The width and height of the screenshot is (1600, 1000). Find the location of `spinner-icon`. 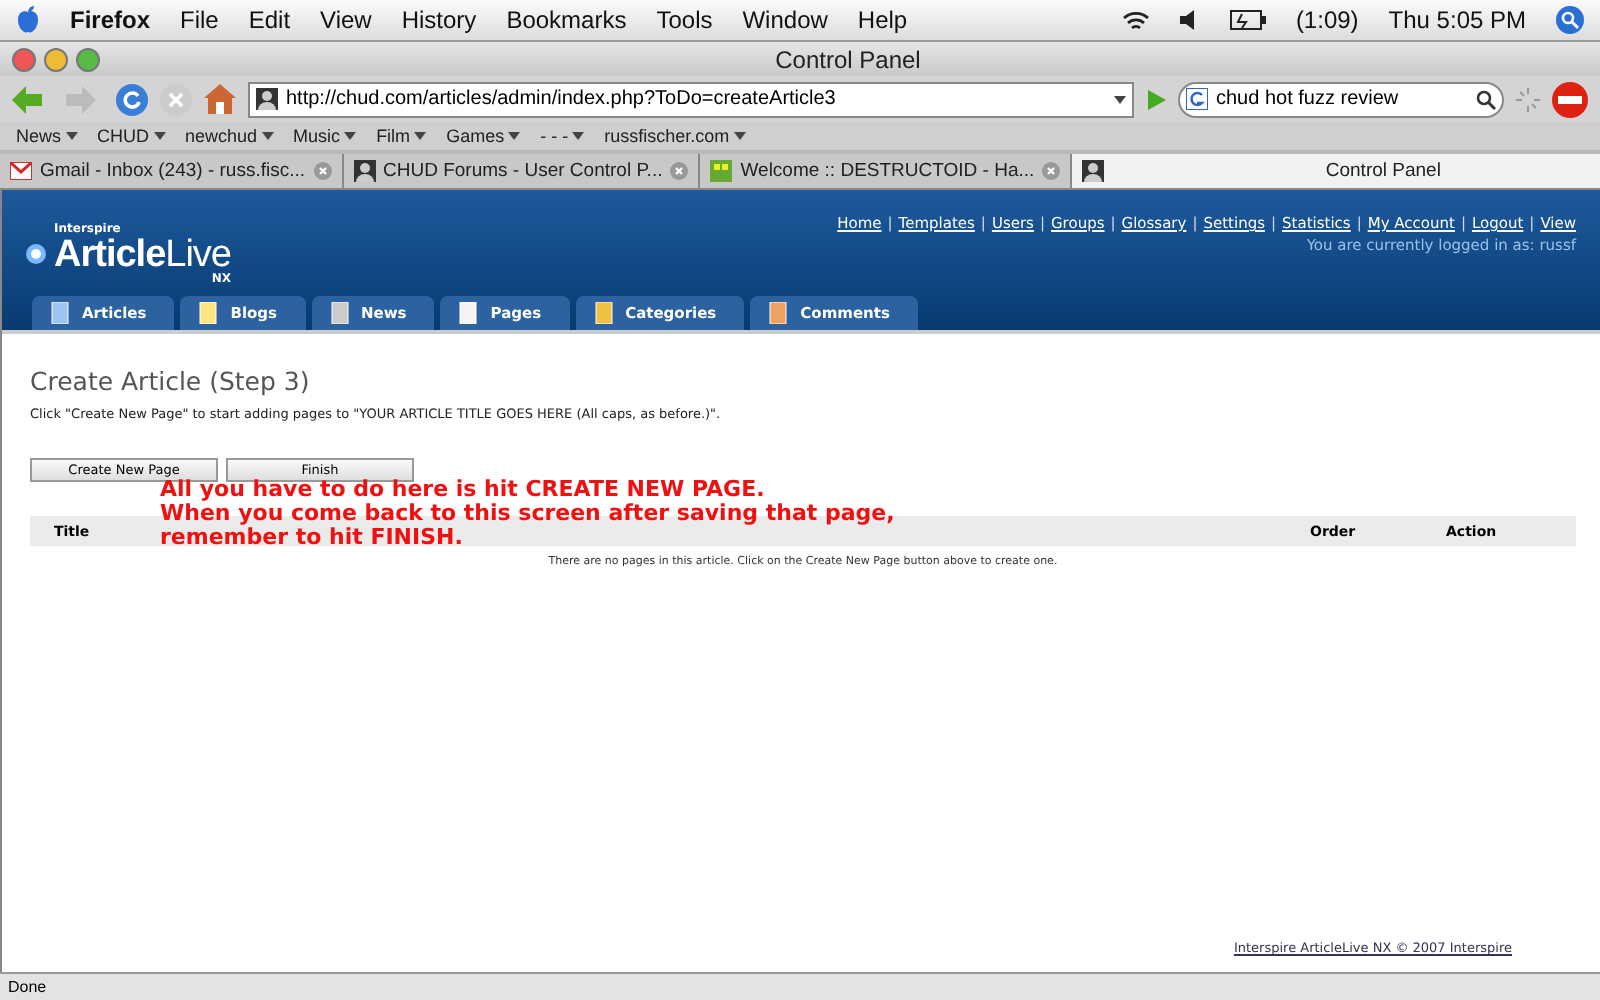

spinner-icon is located at coordinates (1528, 99).